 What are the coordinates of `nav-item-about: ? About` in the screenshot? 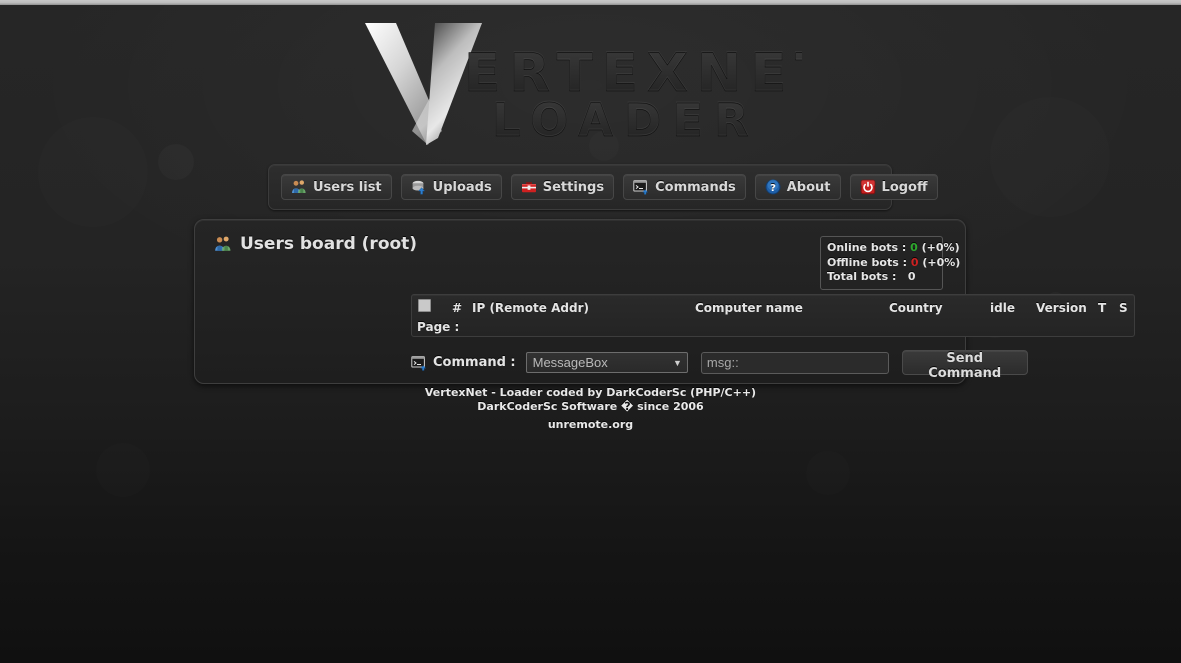 It's located at (797, 187).